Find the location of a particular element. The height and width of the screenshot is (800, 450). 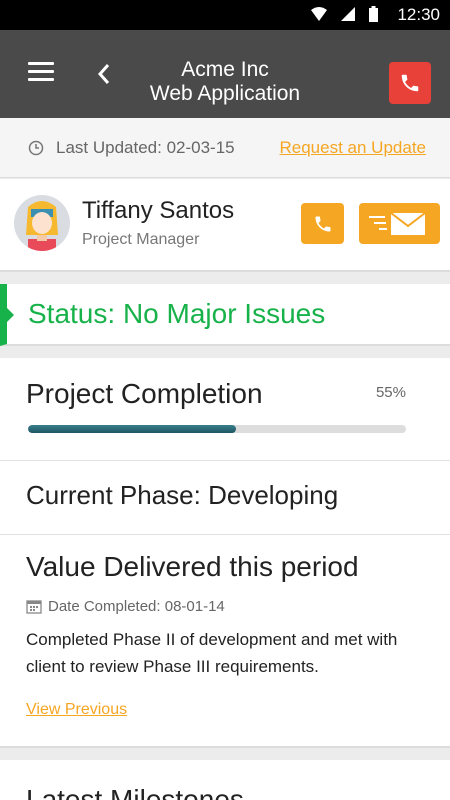

value-delivered-title: Value Delivered this period is located at coordinates (192, 566).